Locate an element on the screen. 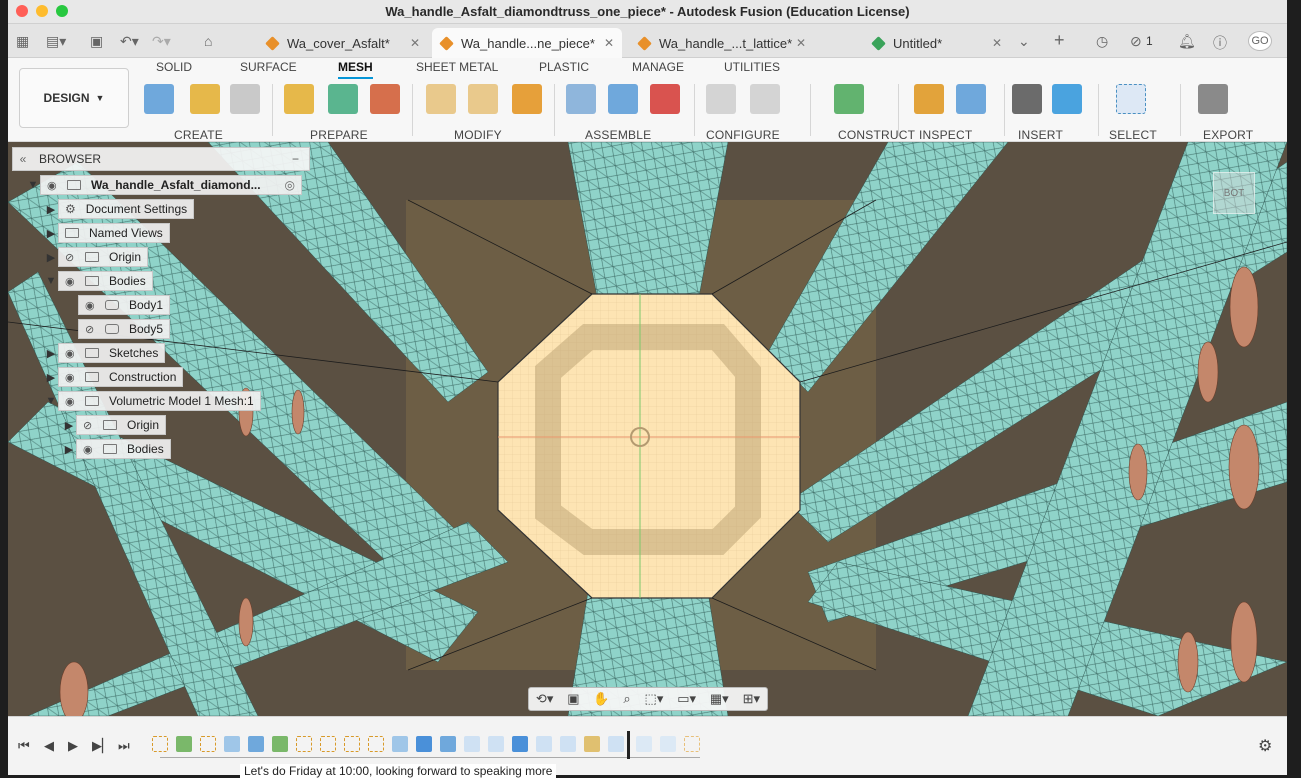 The image size is (1301, 778). browser-item-vm-bodies: ▶ ◉ Bodies is located at coordinates (116, 449).